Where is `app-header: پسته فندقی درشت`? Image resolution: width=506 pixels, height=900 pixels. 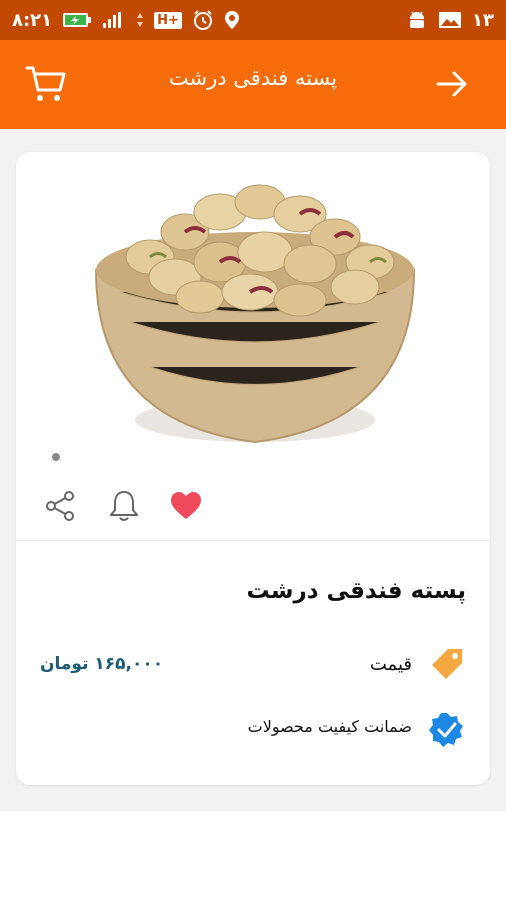 app-header: پسته فندقی درشت is located at coordinates (253, 84).